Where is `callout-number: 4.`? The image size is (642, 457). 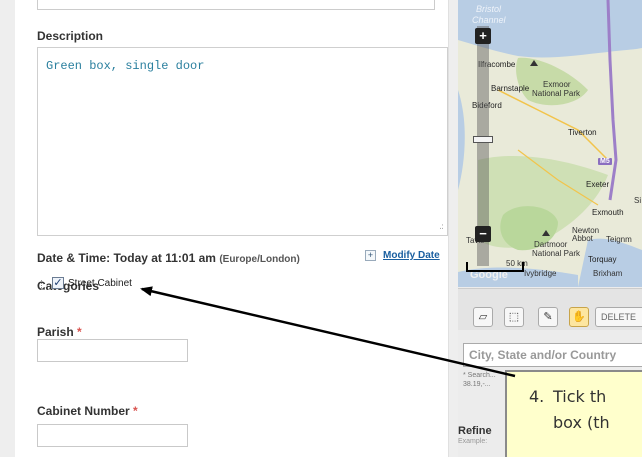 callout-number: 4. is located at coordinates (537, 396).